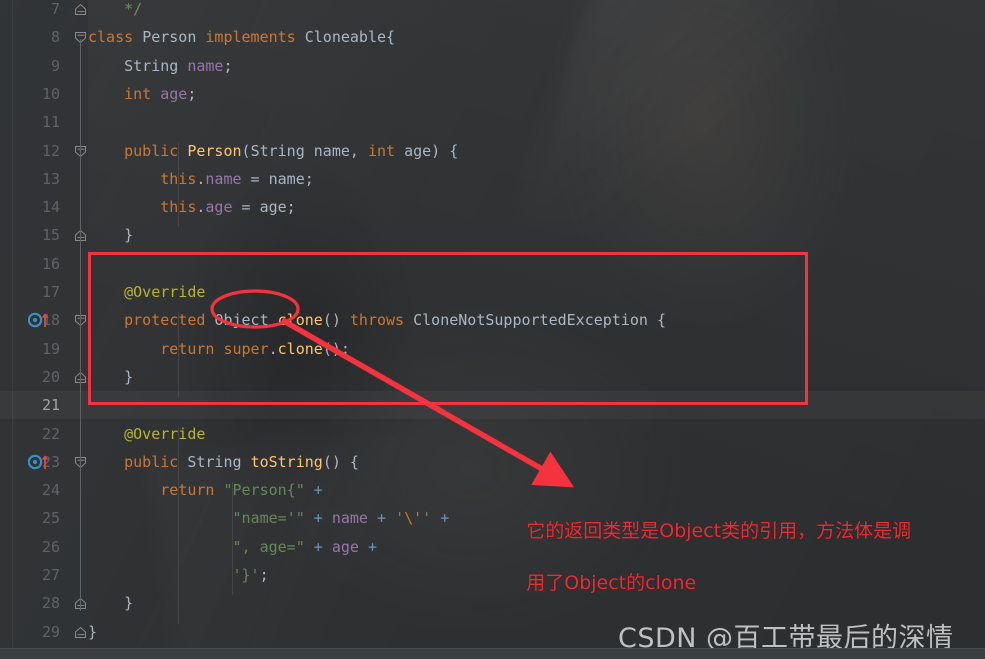 This screenshot has height=659, width=985. What do you see at coordinates (255, 37) in the screenshot?
I see `code-token: implements` at bounding box center [255, 37].